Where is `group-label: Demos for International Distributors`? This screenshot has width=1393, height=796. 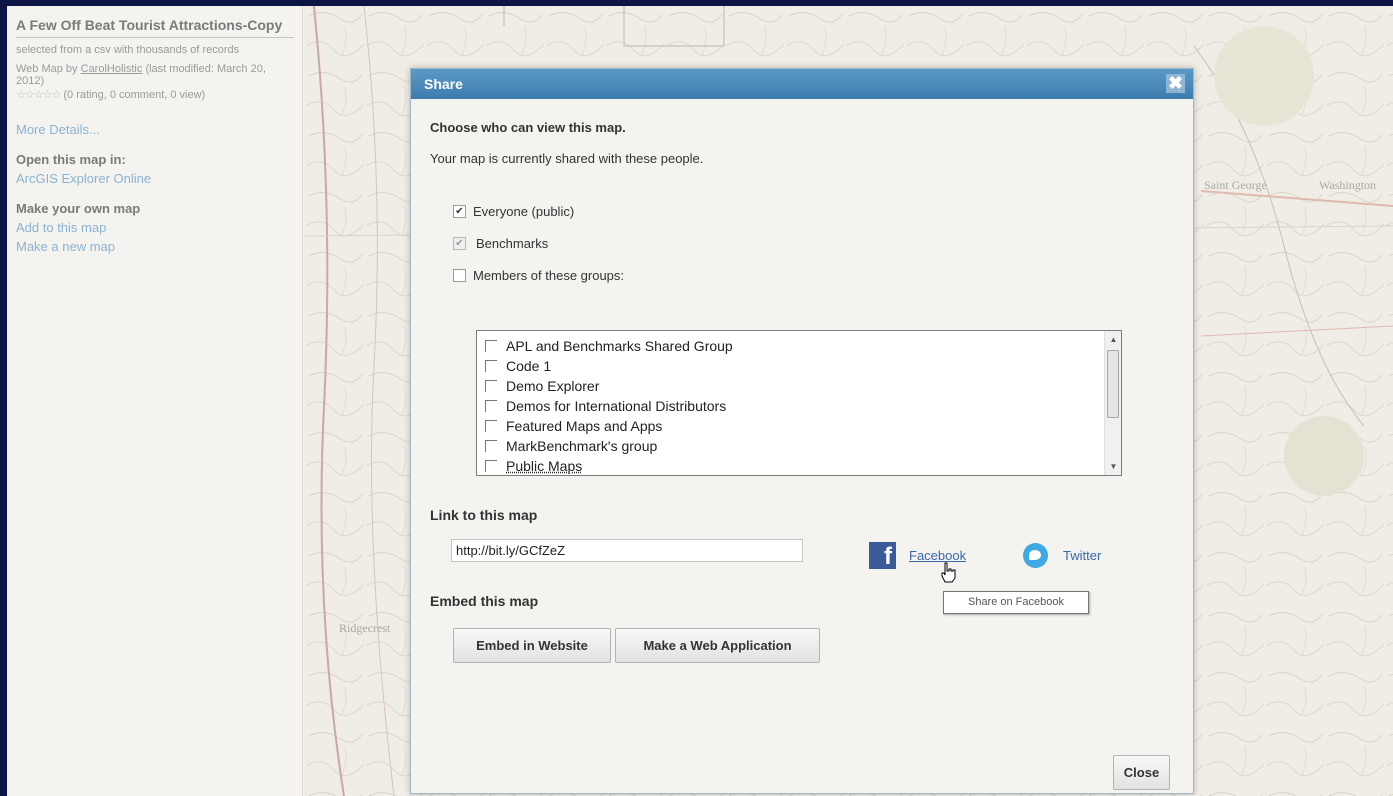
group-label: Demos for International Distributors is located at coordinates (616, 406).